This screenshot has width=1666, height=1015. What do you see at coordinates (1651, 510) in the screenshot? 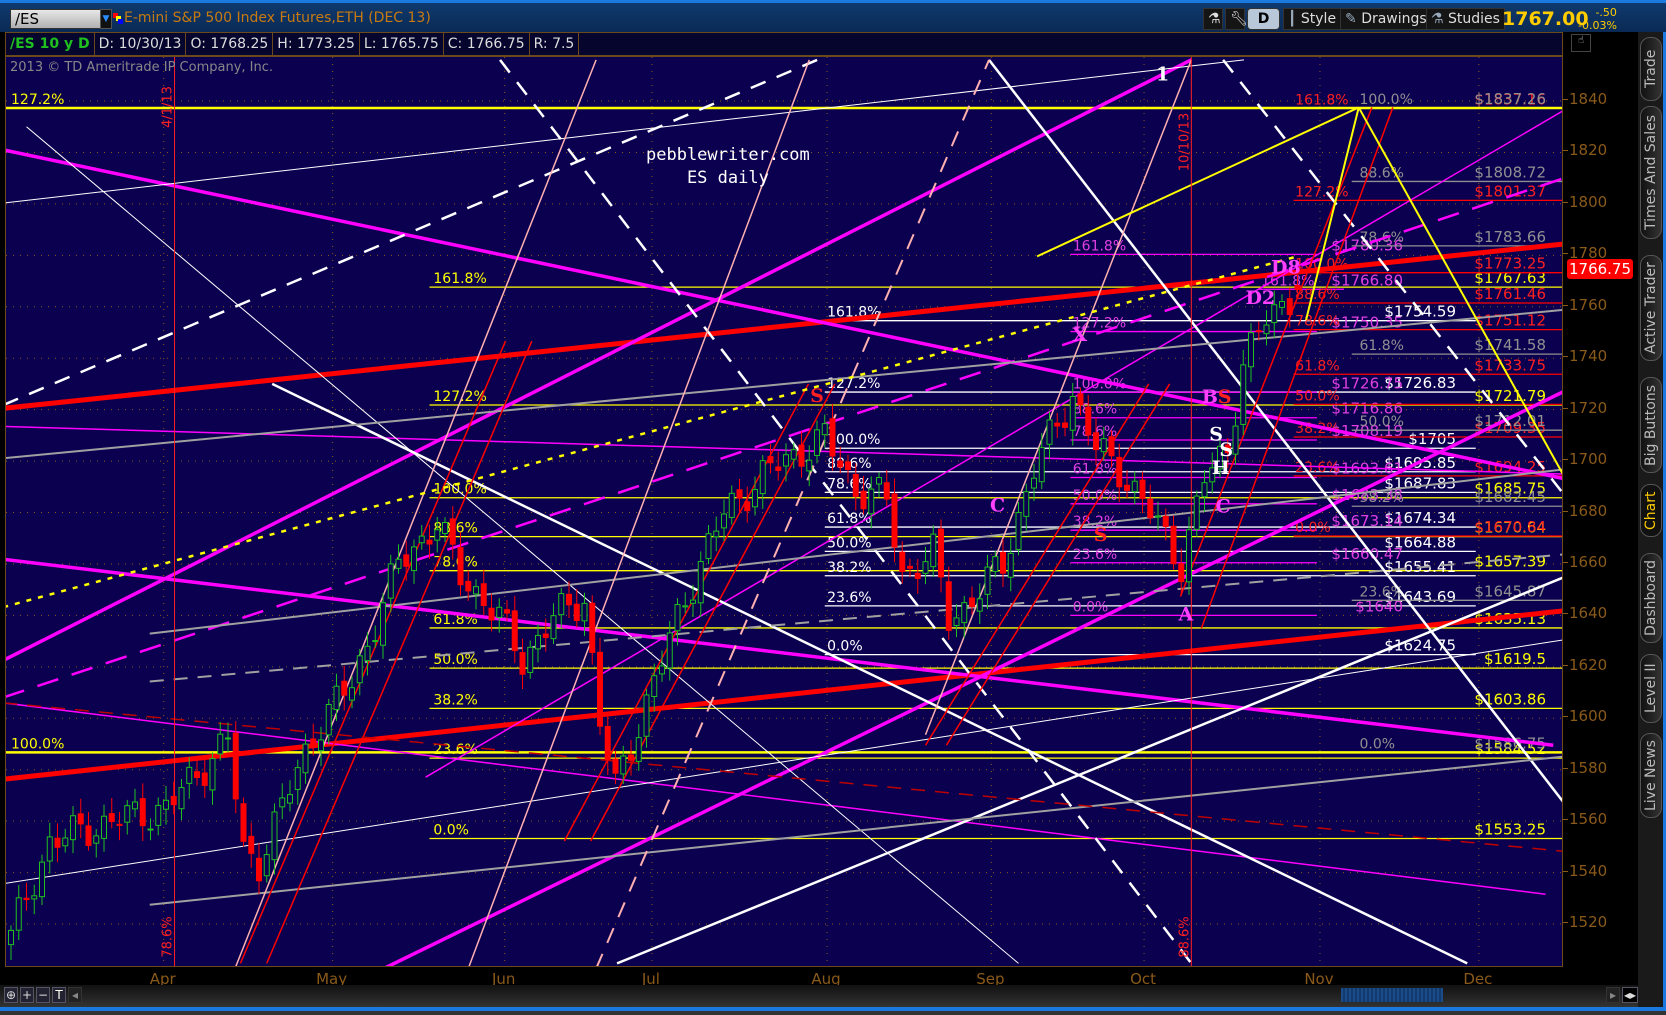
I see `side-tab-chart: Chart` at bounding box center [1651, 510].